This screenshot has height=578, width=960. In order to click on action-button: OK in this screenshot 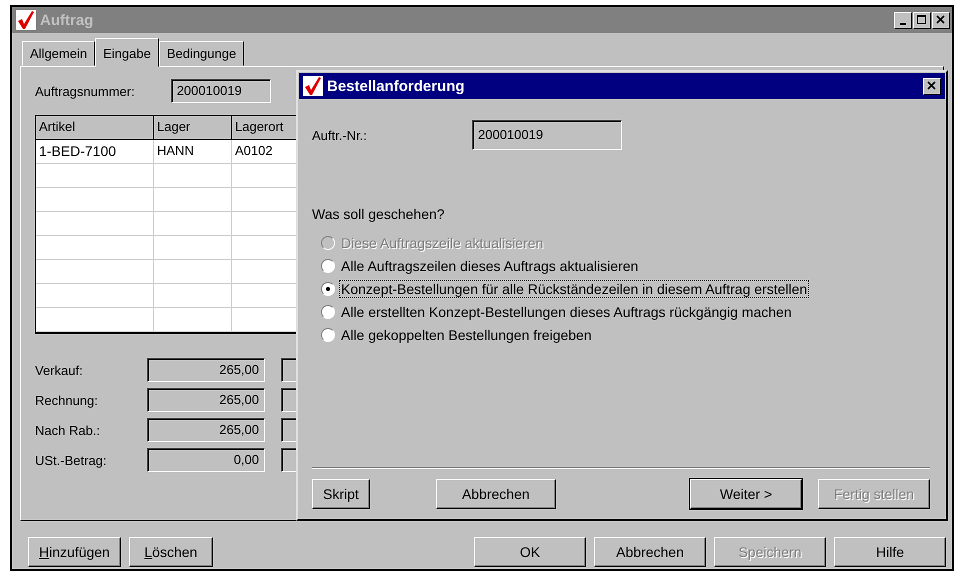, I will do `click(530, 552)`.